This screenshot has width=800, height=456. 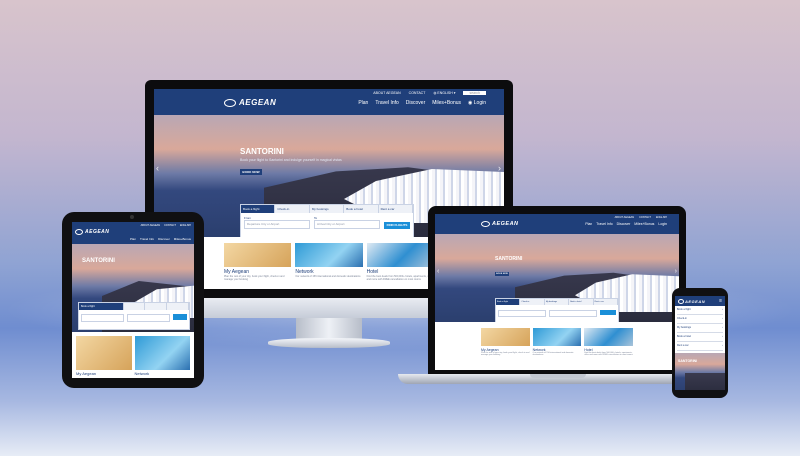 What do you see at coordinates (133, 288) in the screenshot?
I see `tablet-hero: SANTORINI Book a flight` at bounding box center [133, 288].